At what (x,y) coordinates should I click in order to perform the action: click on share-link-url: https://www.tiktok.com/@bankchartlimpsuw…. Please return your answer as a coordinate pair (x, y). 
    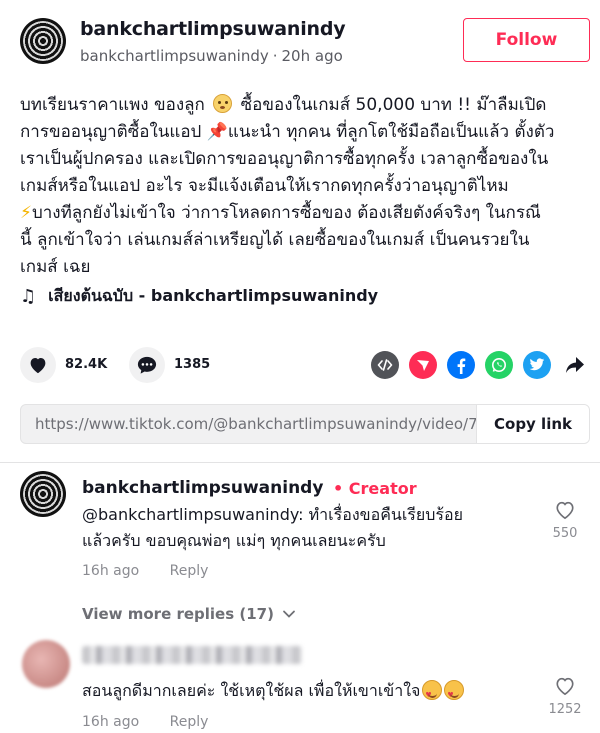
    Looking at the image, I should click on (248, 424).